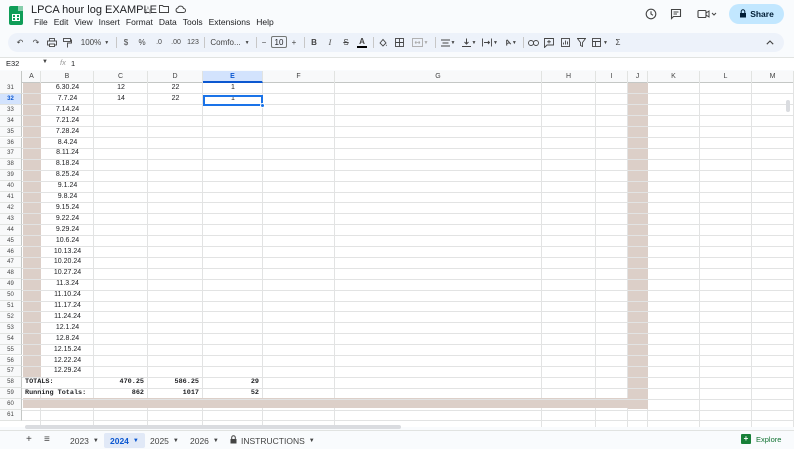  What do you see at coordinates (52, 42) in the screenshot?
I see `print-icon` at bounding box center [52, 42].